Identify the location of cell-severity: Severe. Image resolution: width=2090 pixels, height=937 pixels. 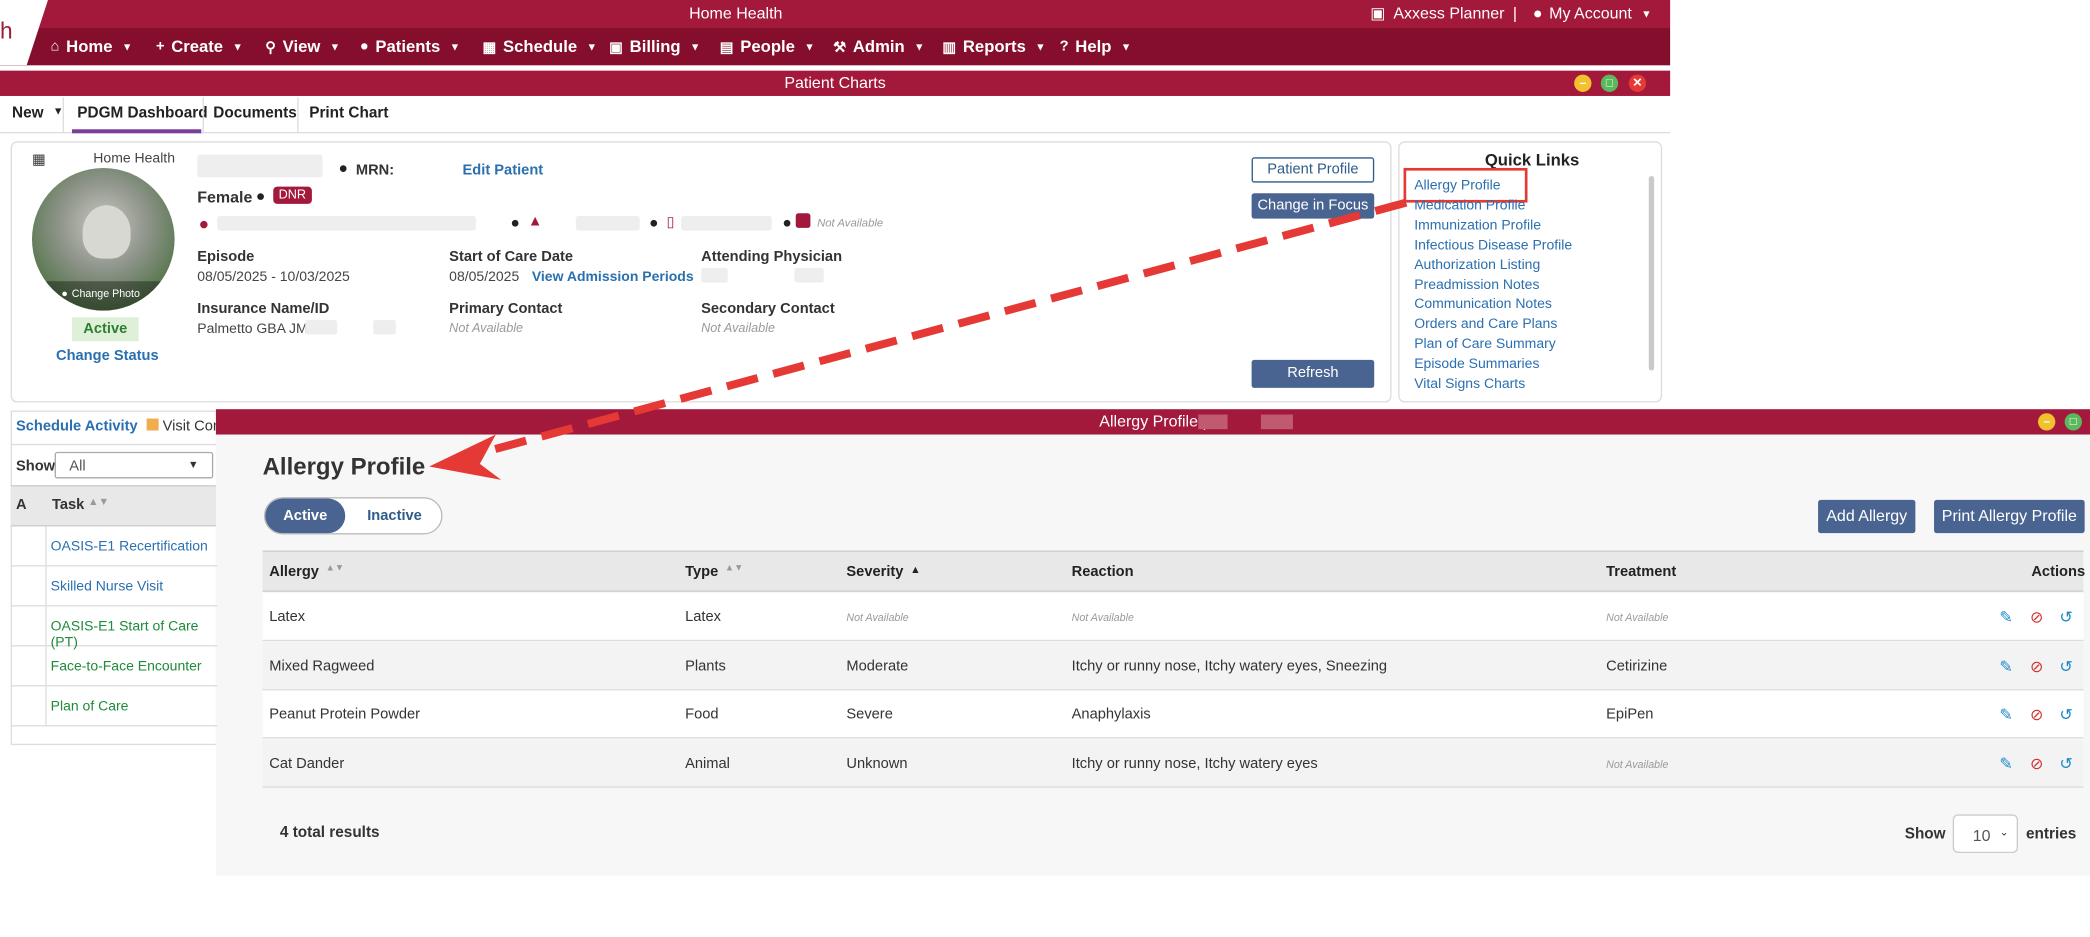
(869, 714).